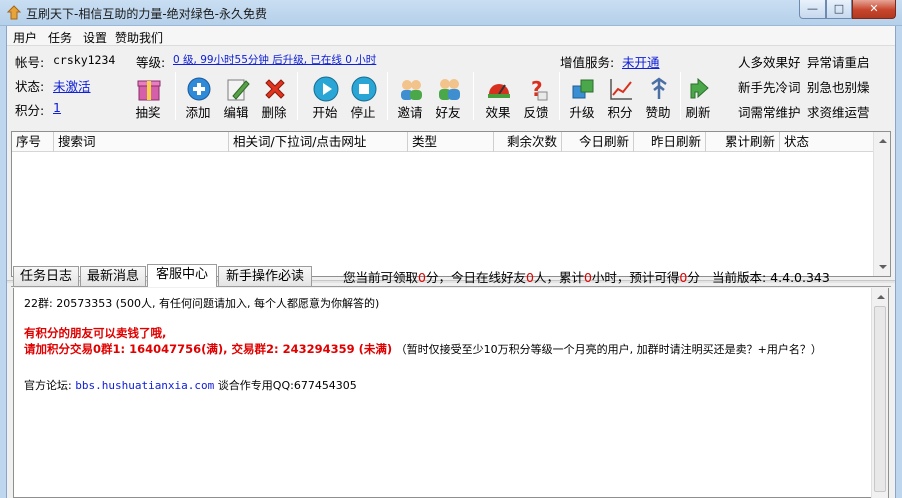 The image size is (902, 498). What do you see at coordinates (838, 87) in the screenshot?
I see `tip-text: 别急也别燥` at bounding box center [838, 87].